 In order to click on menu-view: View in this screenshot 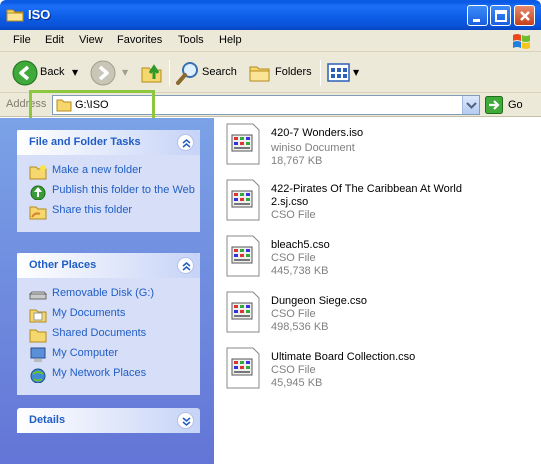, I will do `click(91, 40)`.